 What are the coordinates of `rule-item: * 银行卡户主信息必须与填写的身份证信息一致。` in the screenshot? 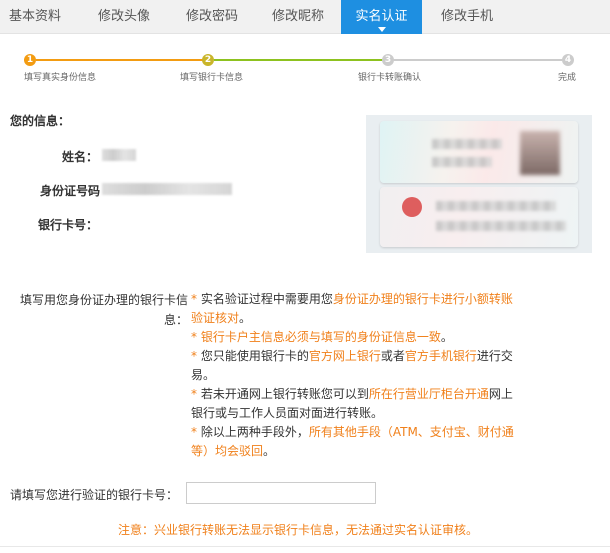 It's located at (355, 337).